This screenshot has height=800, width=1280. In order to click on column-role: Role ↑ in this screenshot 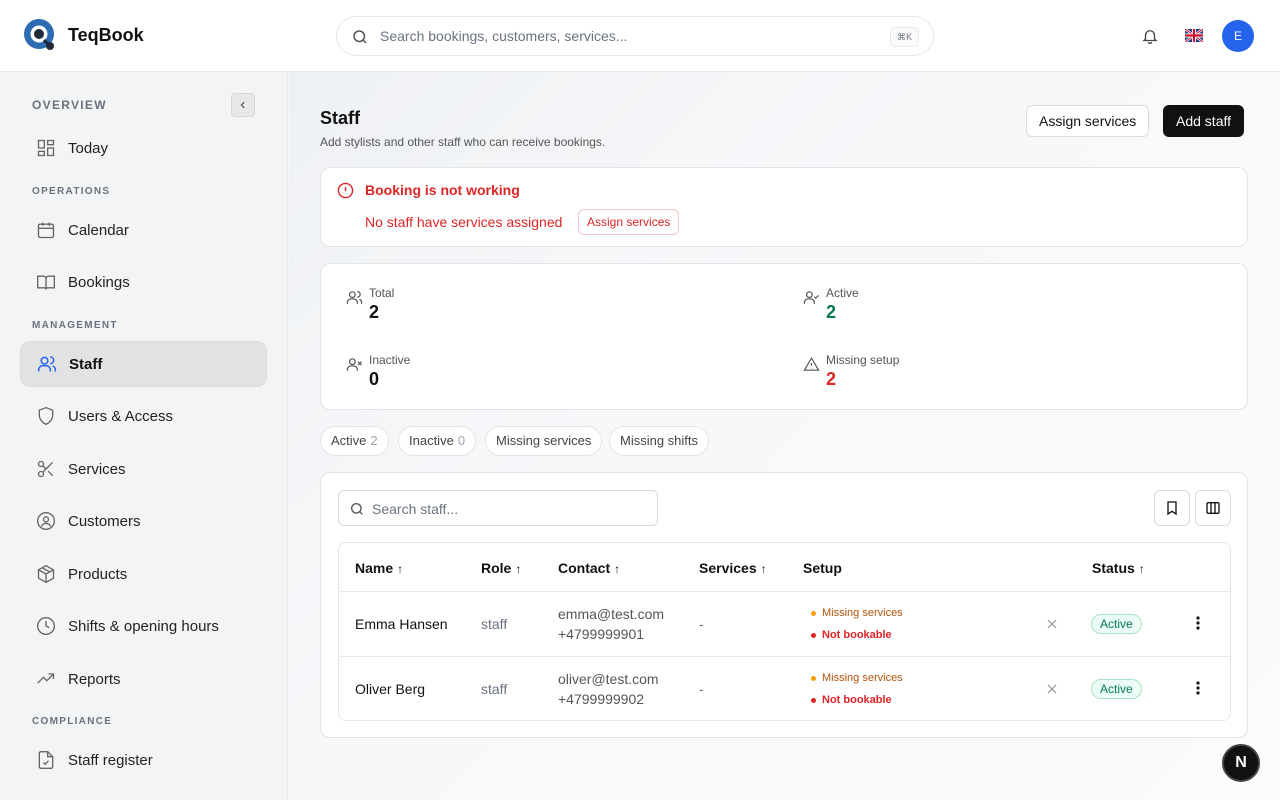, I will do `click(501, 568)`.